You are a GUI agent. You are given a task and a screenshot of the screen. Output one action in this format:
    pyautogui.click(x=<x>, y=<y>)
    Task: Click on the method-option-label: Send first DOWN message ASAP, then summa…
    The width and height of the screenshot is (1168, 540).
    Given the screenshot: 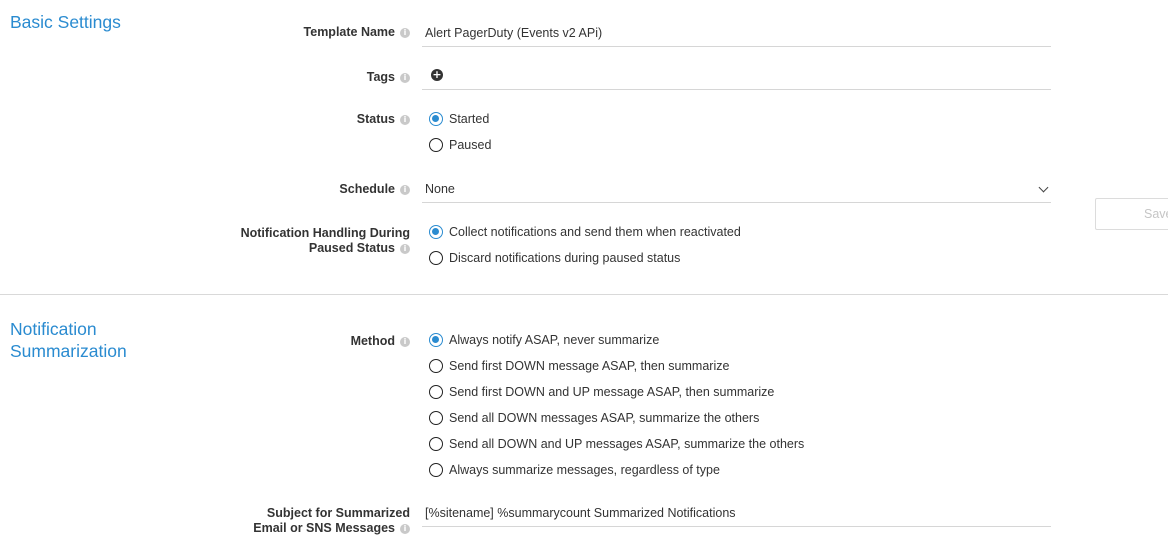 What is the action you would take?
    pyautogui.click(x=589, y=366)
    